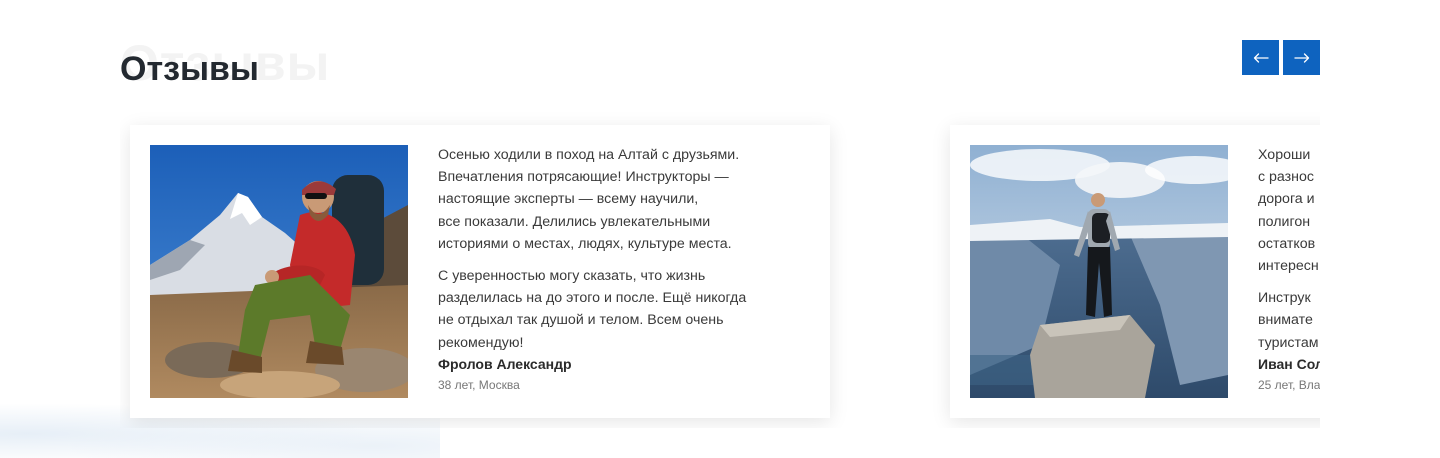 The width and height of the screenshot is (1440, 458). Describe the element at coordinates (320, 67) in the screenshot. I see `section-header: Отзывы Отзывы` at that location.